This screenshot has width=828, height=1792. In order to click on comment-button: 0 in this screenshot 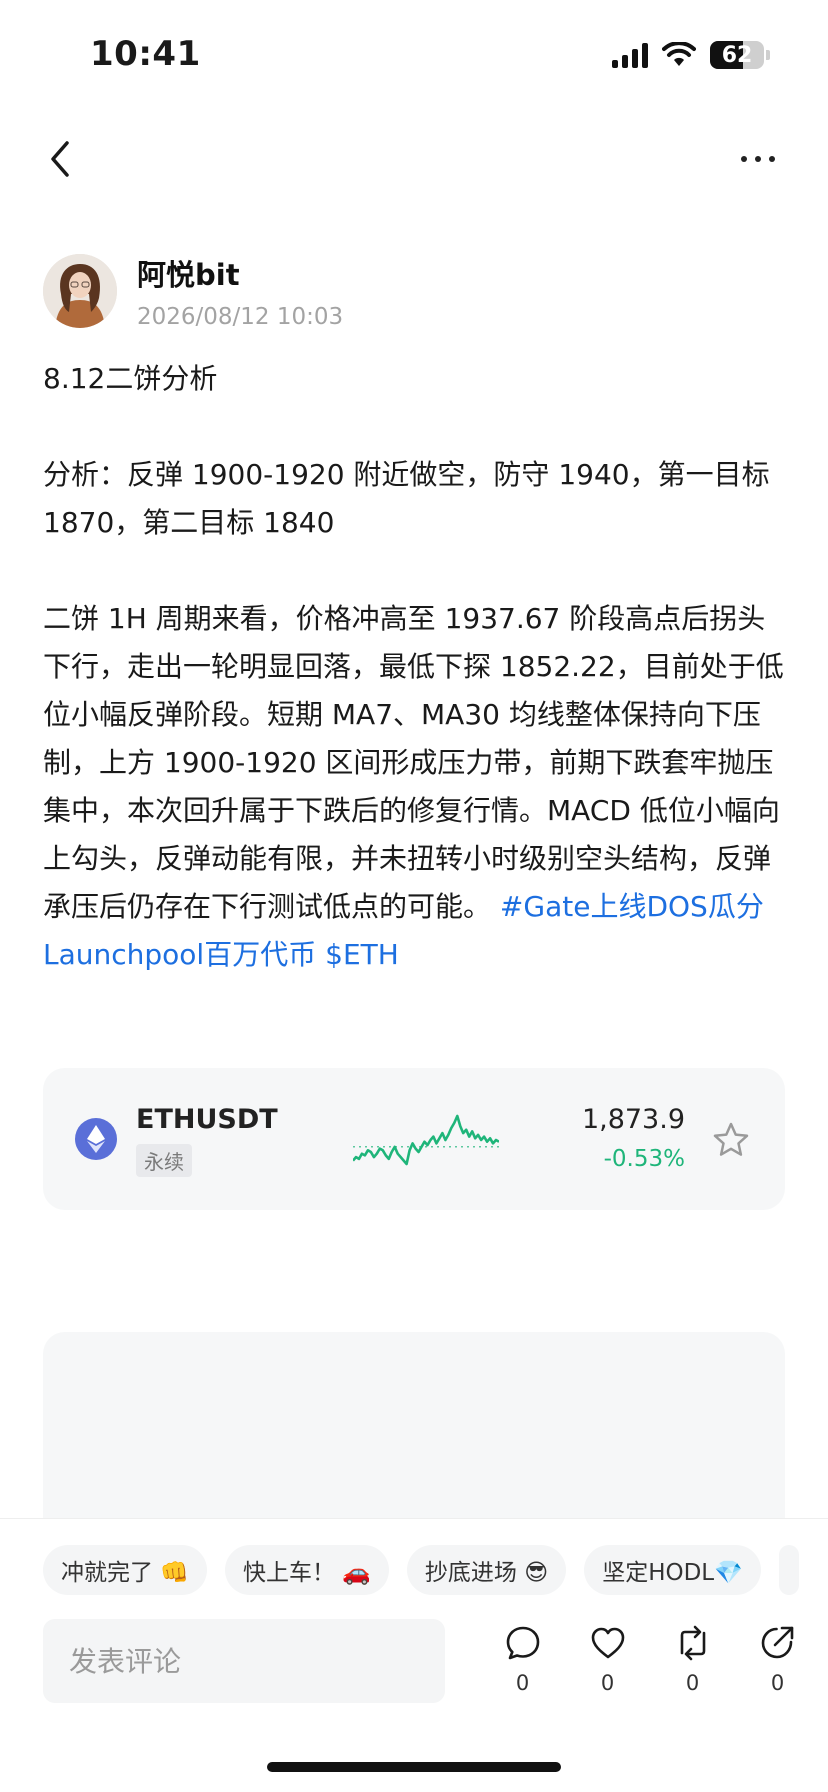, I will do `click(522, 1659)`.